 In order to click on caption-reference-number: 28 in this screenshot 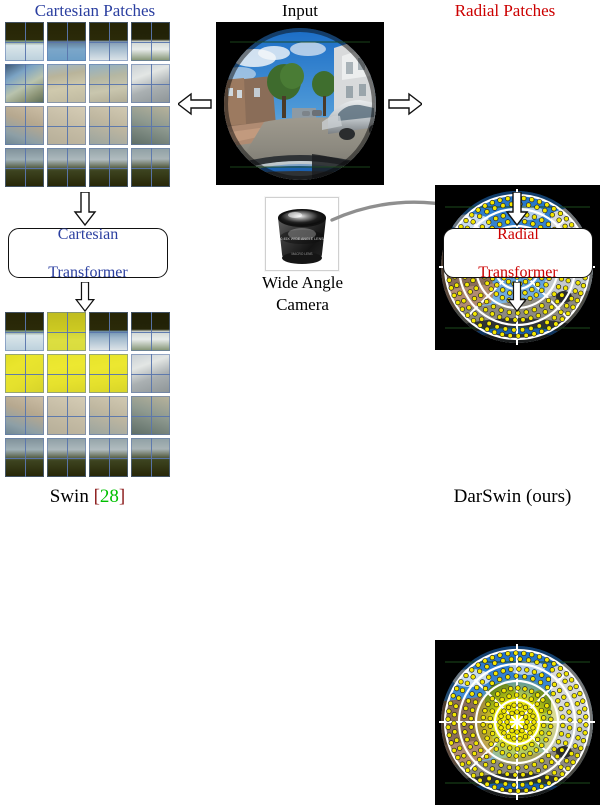, I will do `click(109, 496)`.